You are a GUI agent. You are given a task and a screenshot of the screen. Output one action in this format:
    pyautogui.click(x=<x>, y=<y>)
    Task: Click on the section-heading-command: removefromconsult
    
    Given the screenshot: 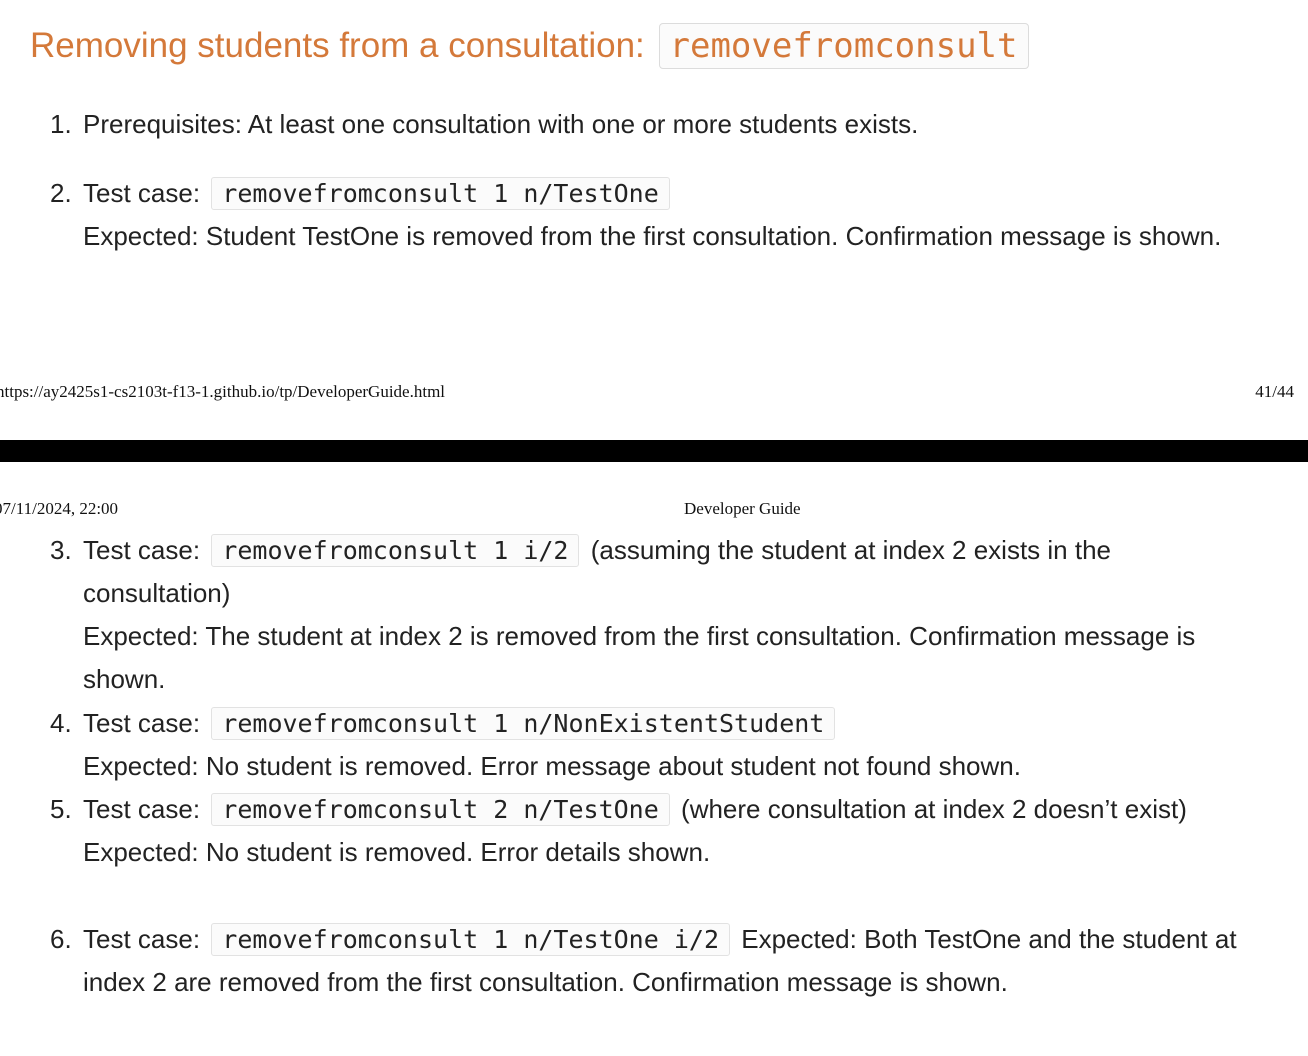 What is the action you would take?
    pyautogui.click(x=843, y=46)
    